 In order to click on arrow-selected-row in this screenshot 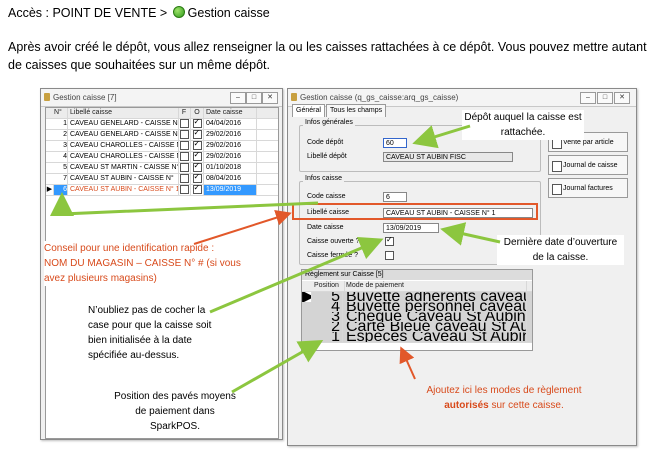, I will do `click(184, 204)`.